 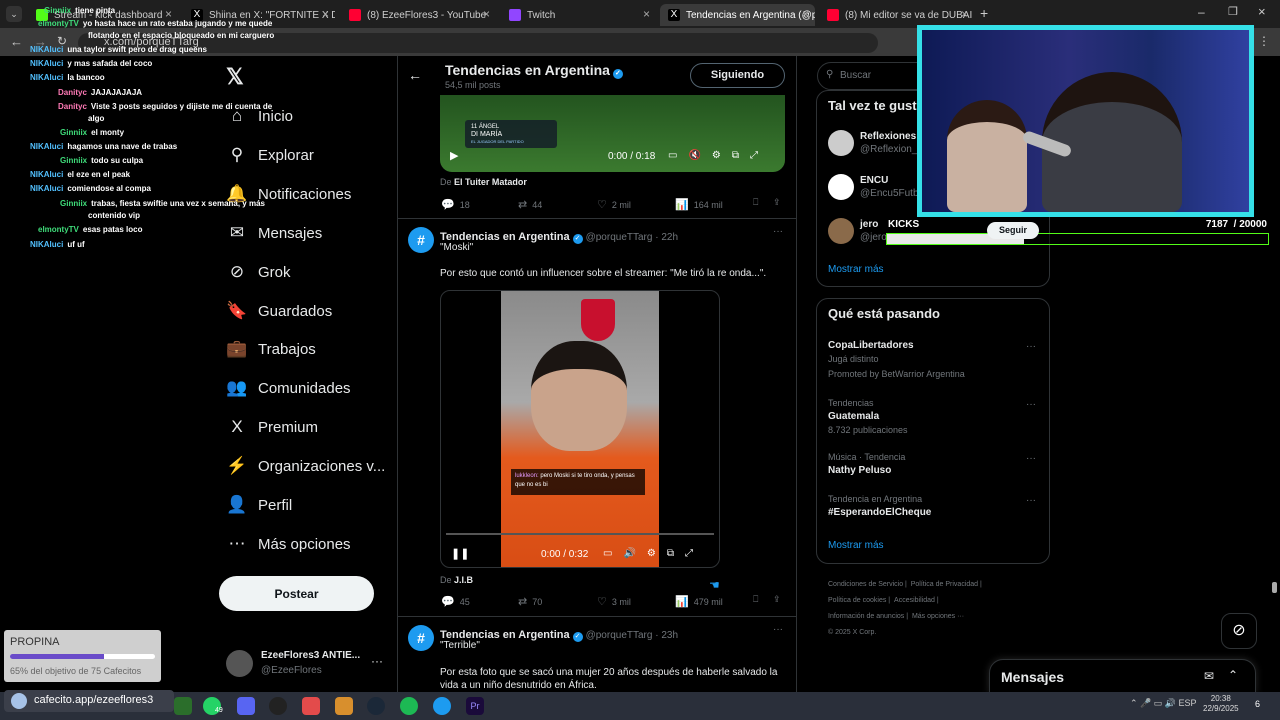 I want to click on footer-more: Más opciones ···, so click(x=938, y=616).